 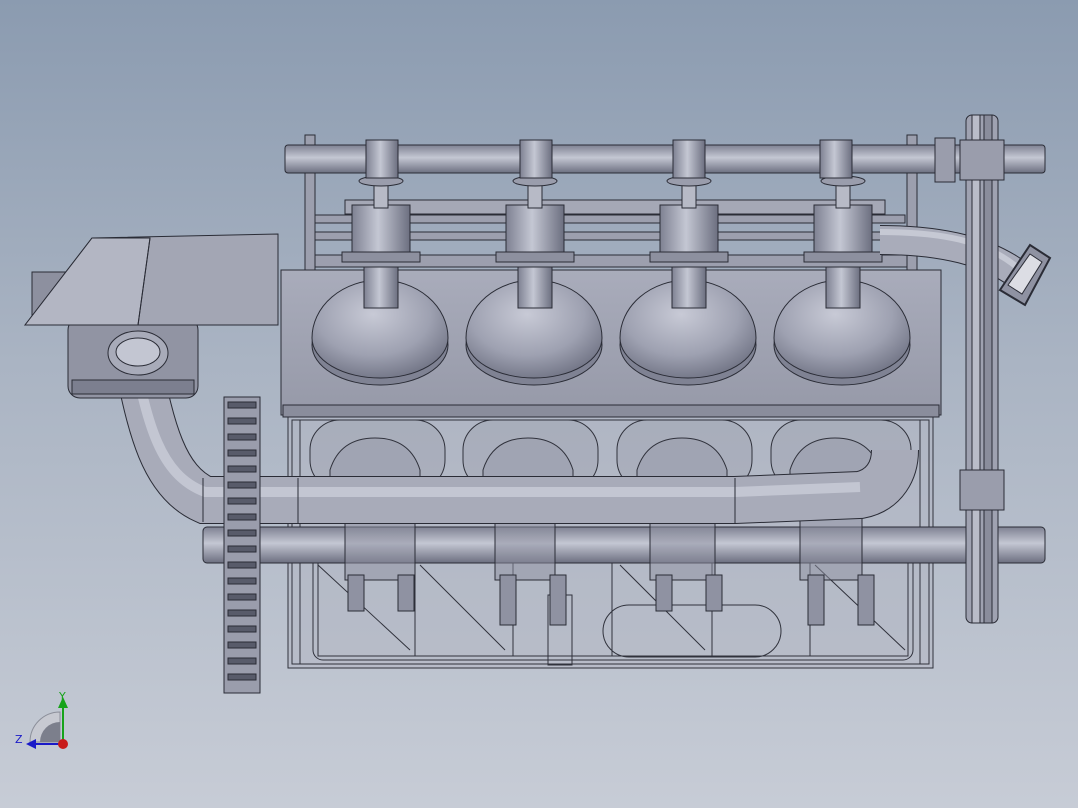 I want to click on camshaft, so click(x=665, y=160).